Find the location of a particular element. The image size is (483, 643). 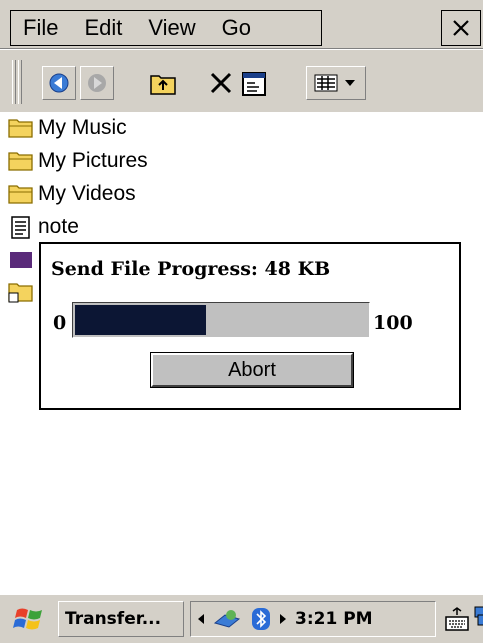

list-item: note is located at coordinates (43, 227).